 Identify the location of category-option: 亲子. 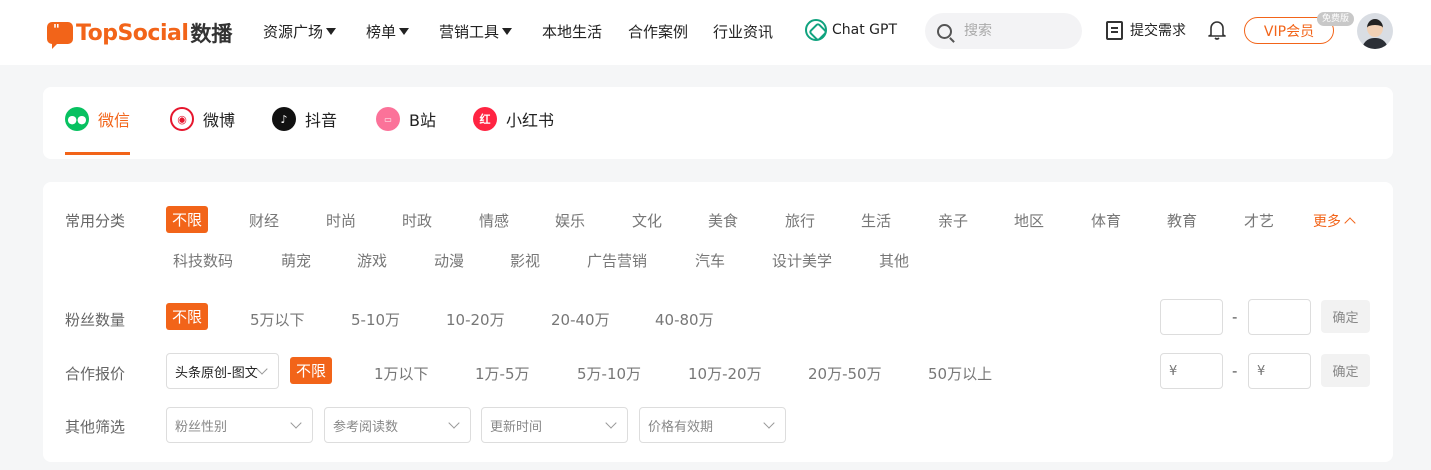
(953, 220).